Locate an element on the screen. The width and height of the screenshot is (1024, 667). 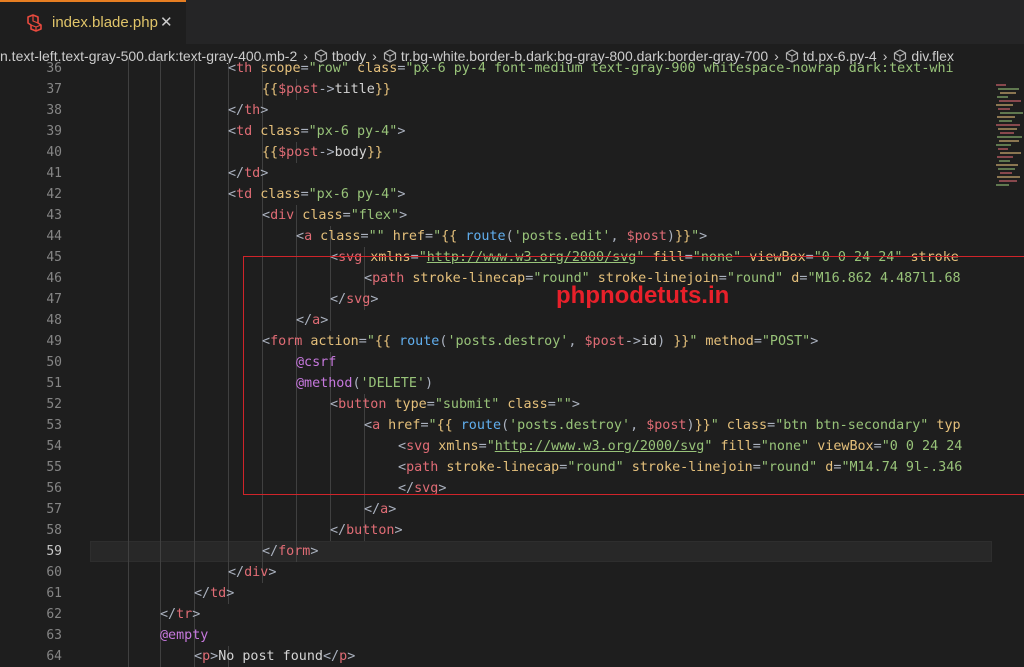
code-token: href is located at coordinates (404, 236).